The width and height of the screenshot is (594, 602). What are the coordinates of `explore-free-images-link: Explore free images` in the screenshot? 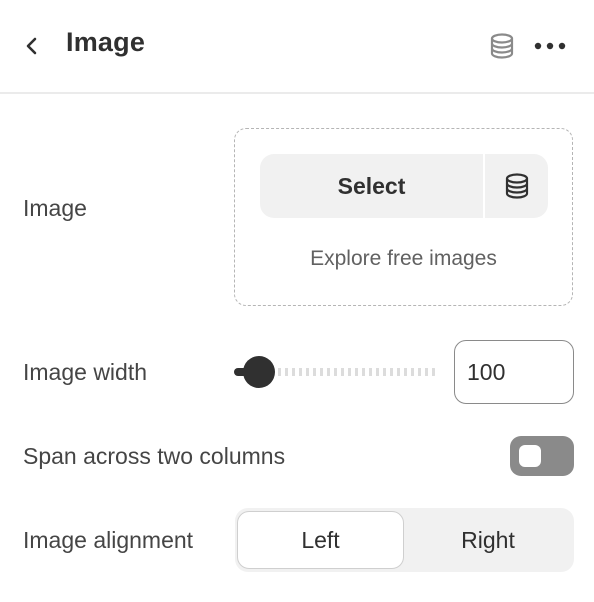 It's located at (403, 259).